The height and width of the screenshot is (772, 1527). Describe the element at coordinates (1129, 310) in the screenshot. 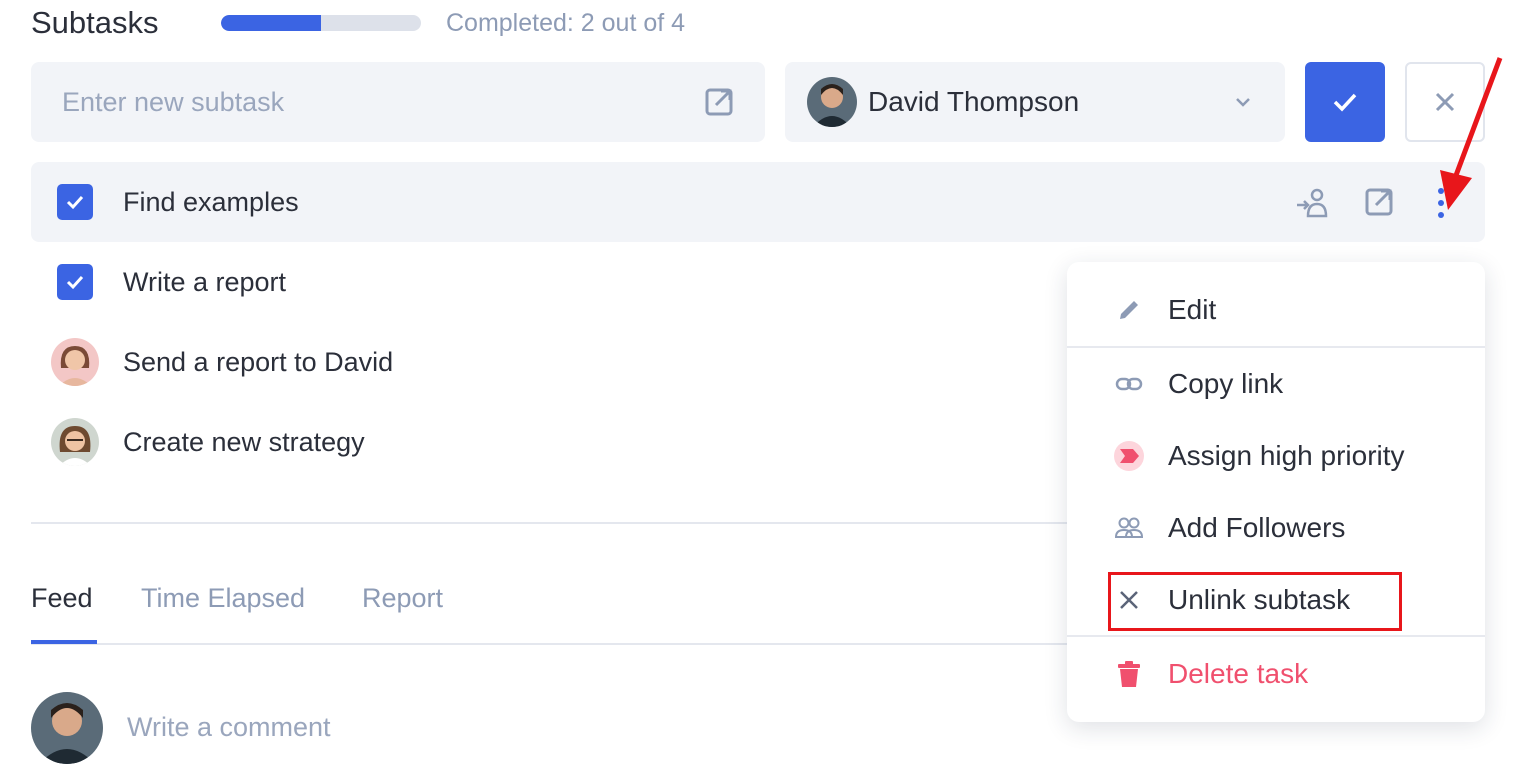

I see `pencil-icon` at that location.